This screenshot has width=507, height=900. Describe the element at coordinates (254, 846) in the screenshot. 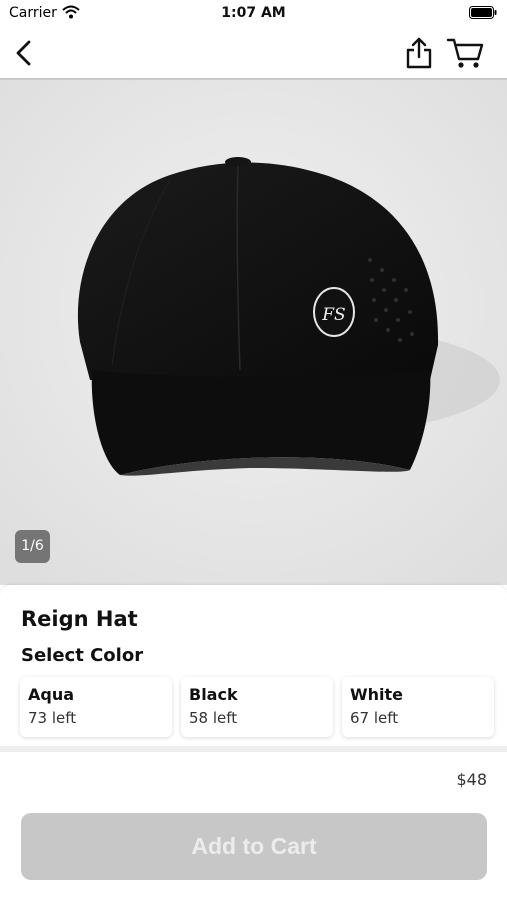

I see `add-to-cart-button: Add to Cart` at that location.